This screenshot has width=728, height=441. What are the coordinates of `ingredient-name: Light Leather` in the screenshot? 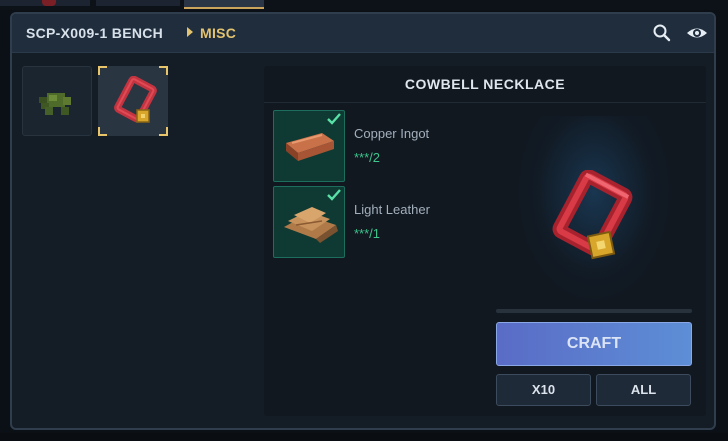 It's located at (392, 209).